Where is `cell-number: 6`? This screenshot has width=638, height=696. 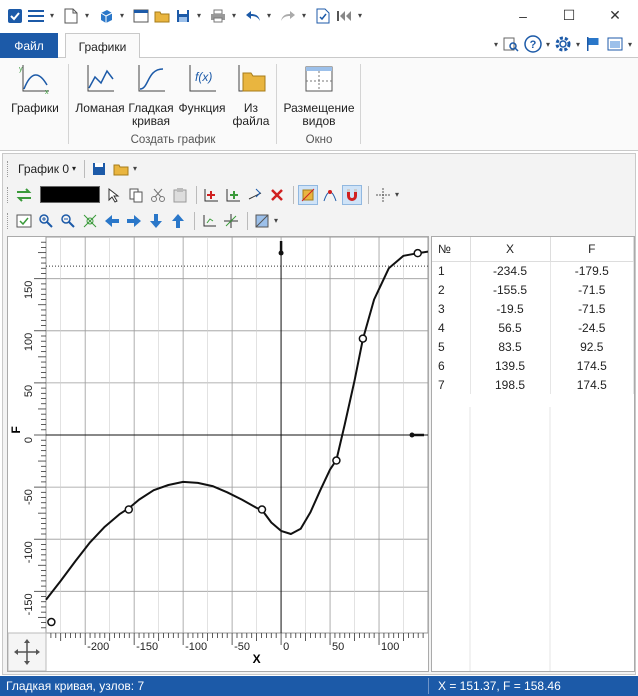
cell-number: 6 is located at coordinates (451, 365).